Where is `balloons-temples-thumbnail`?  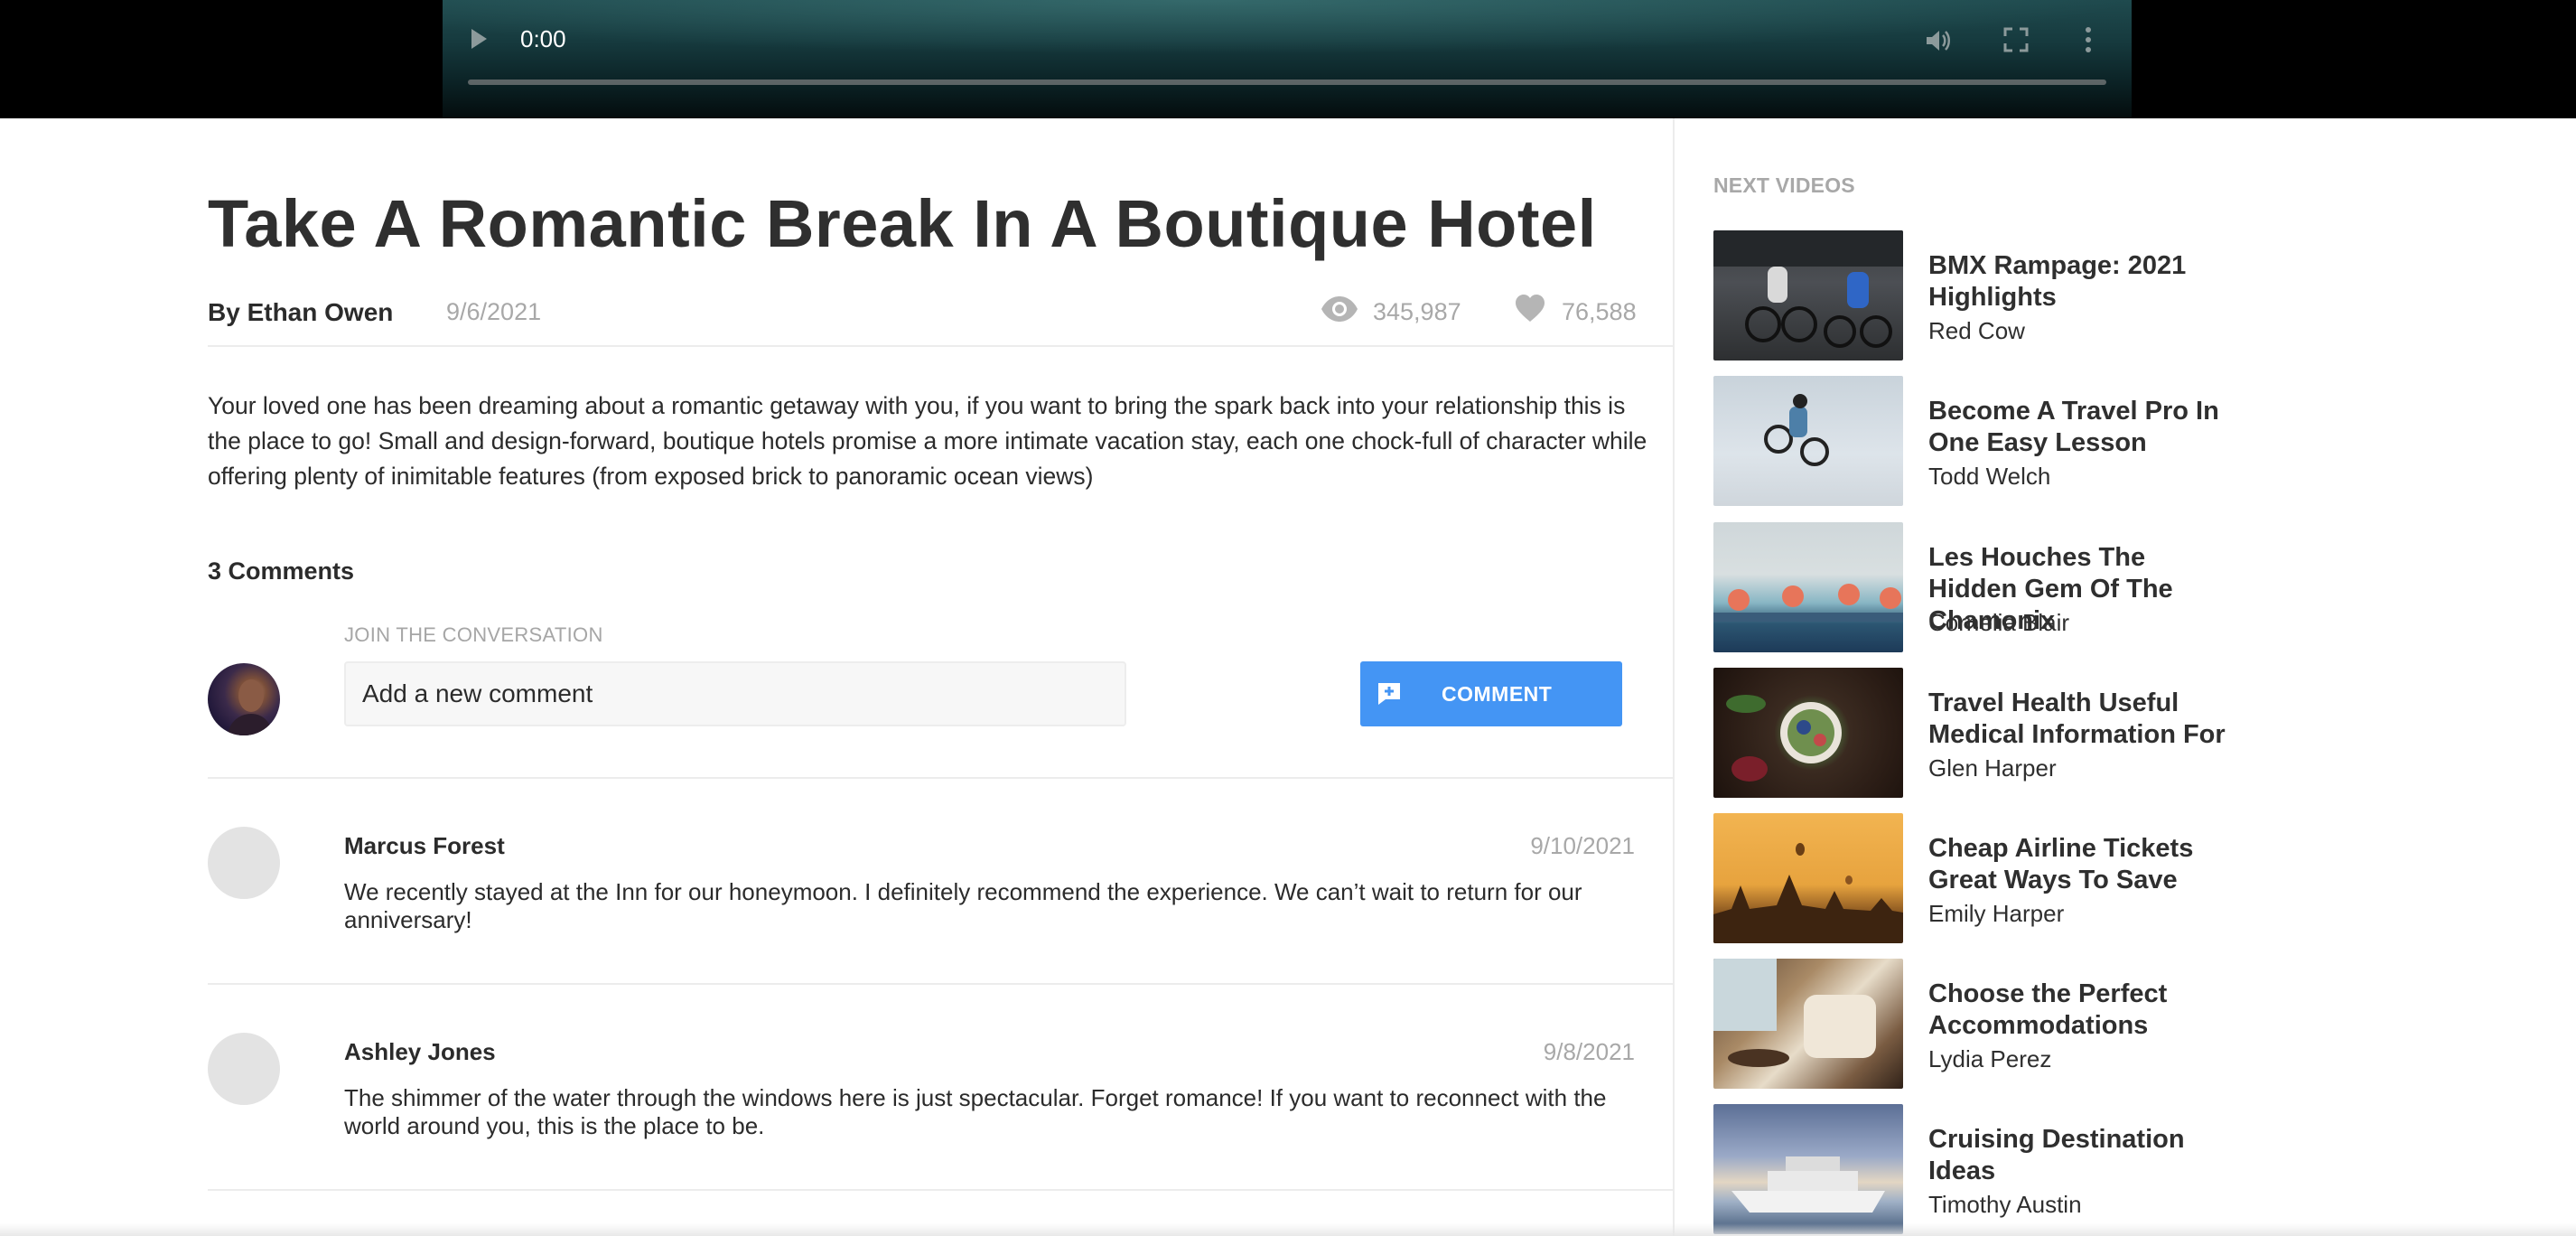
balloons-temples-thumbnail is located at coordinates (1808, 893).